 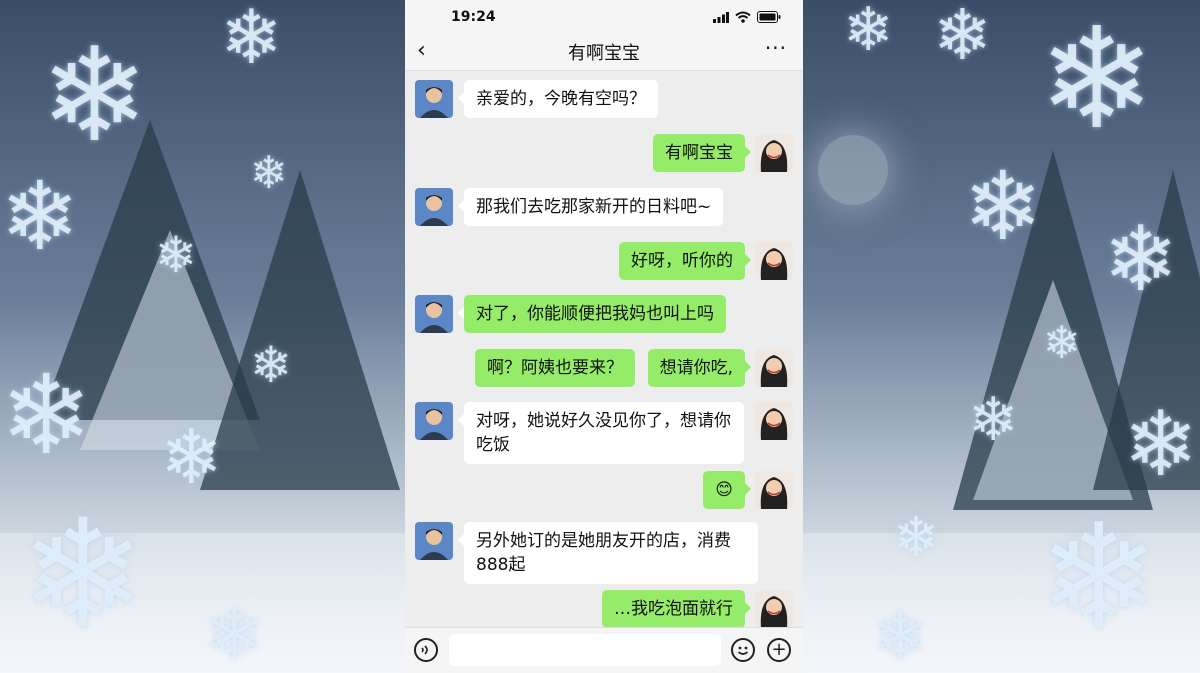 I want to click on moon, so click(x=853, y=170).